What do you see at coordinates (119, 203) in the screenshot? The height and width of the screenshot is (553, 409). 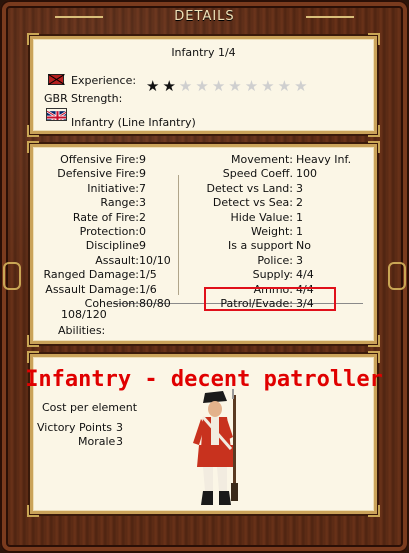 I see `stat-label: Range:` at bounding box center [119, 203].